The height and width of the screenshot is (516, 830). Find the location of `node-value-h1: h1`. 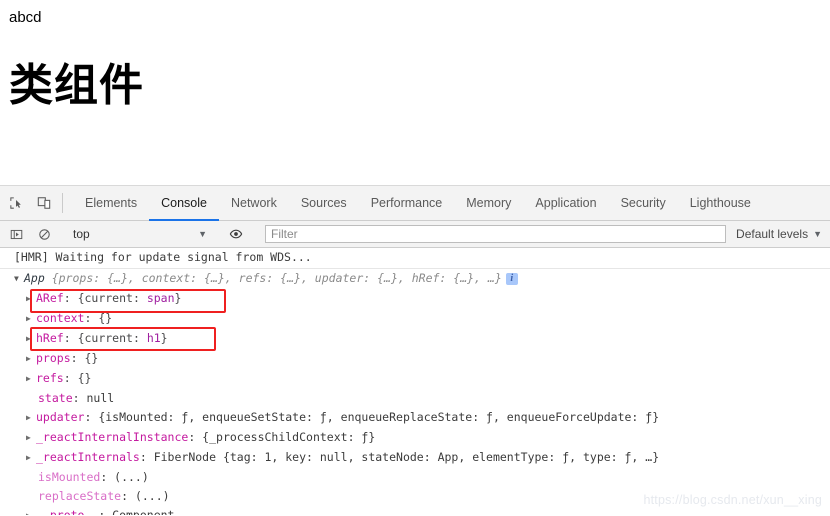

node-value-h1: h1 is located at coordinates (154, 338).